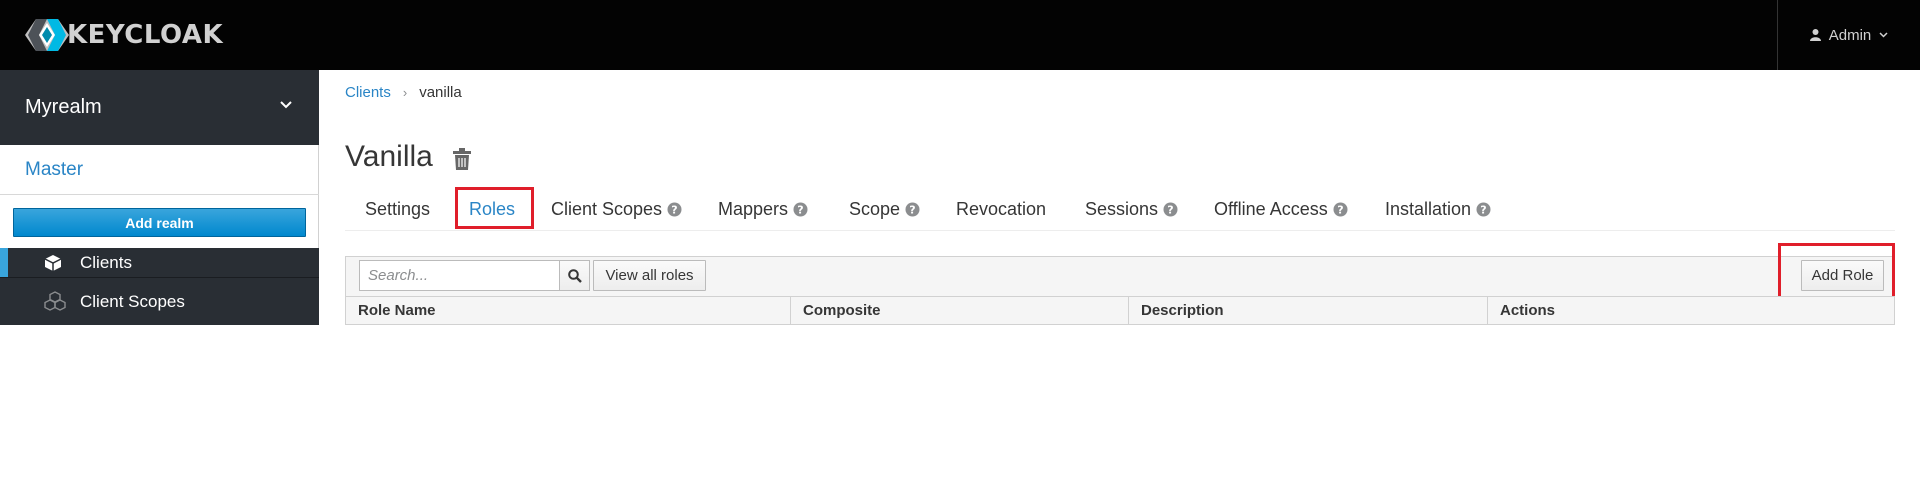  I want to click on search-button, so click(574, 275).